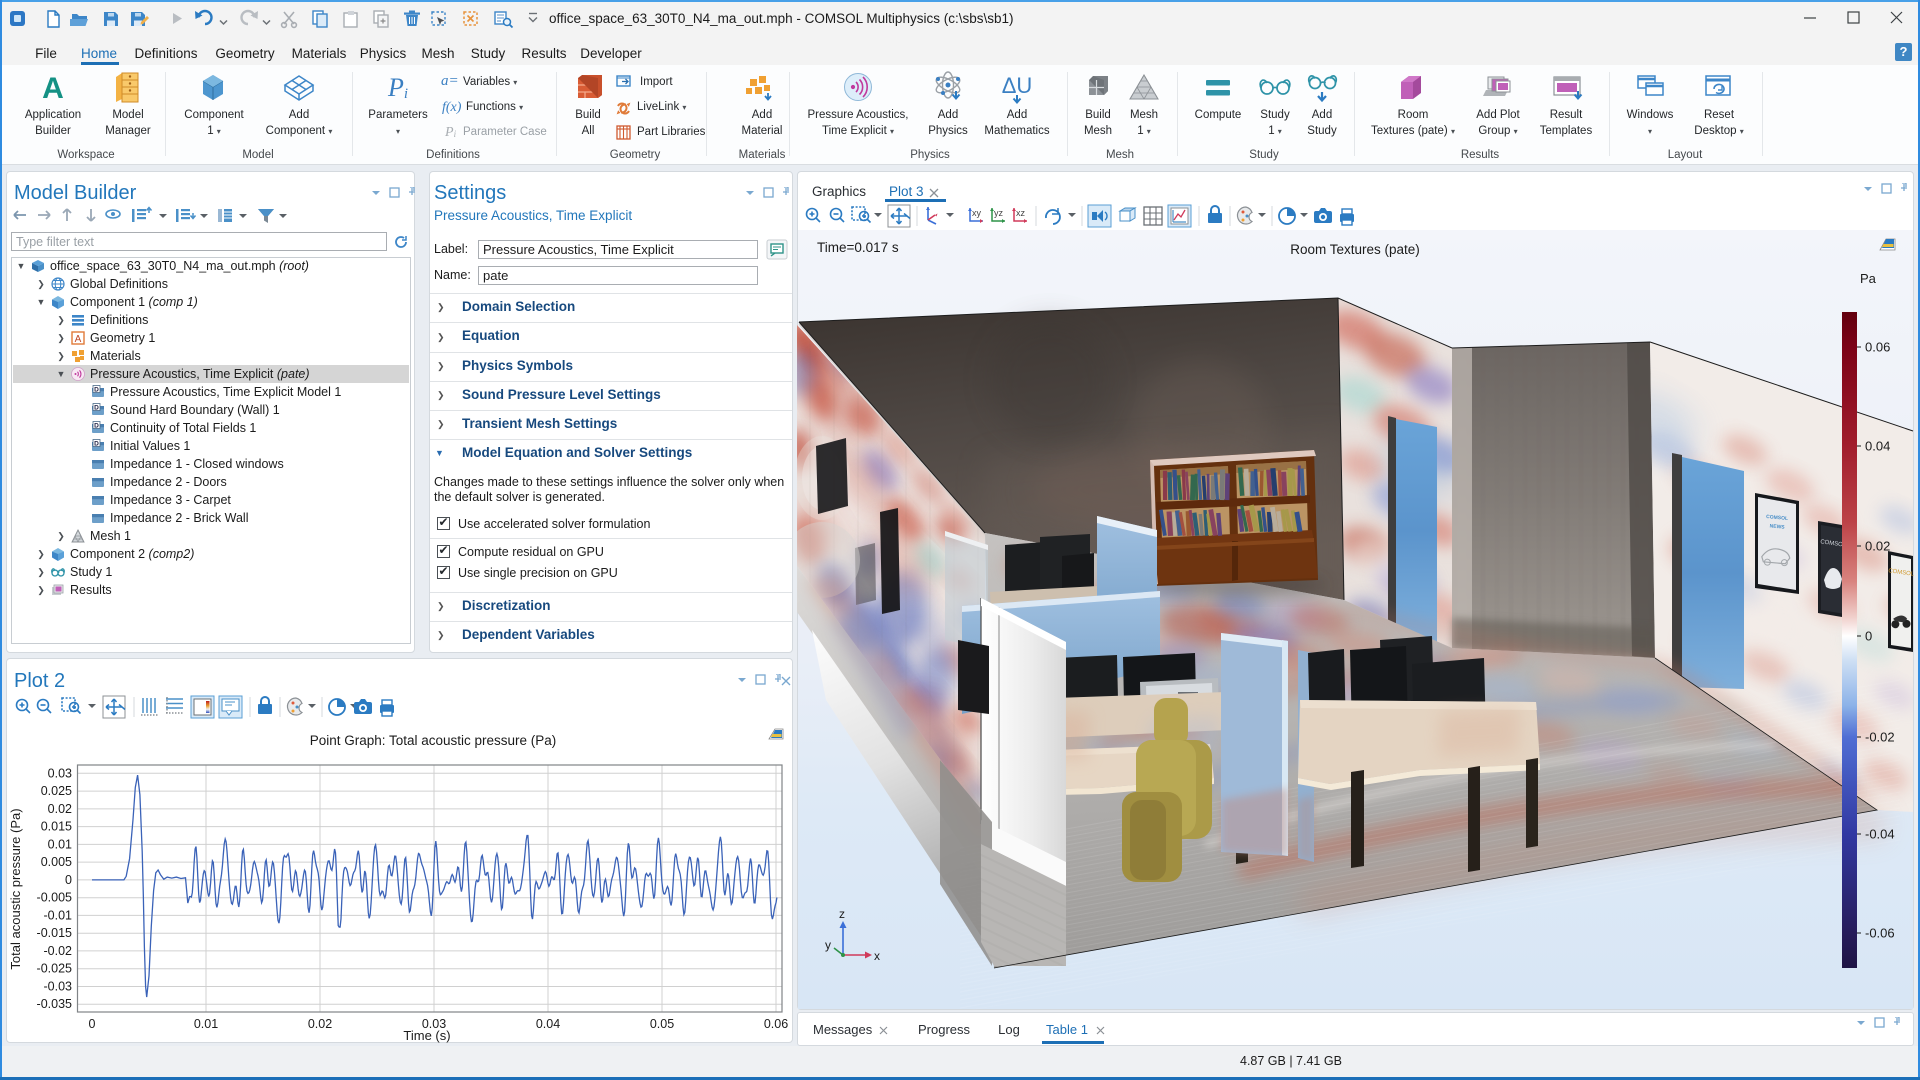  What do you see at coordinates (78, 339) in the screenshot?
I see `svg-text: A` at bounding box center [78, 339].